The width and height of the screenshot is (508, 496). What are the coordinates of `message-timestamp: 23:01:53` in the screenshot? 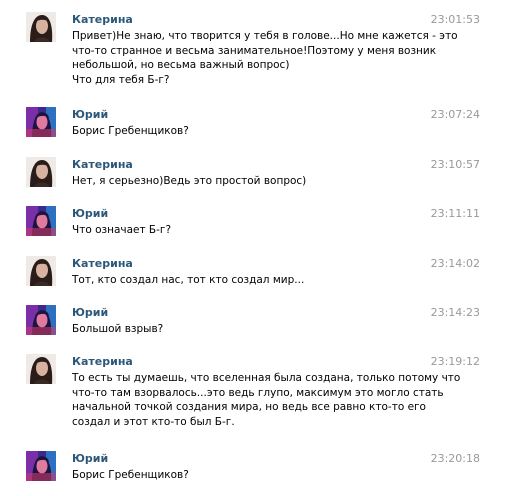 It's located at (455, 19).